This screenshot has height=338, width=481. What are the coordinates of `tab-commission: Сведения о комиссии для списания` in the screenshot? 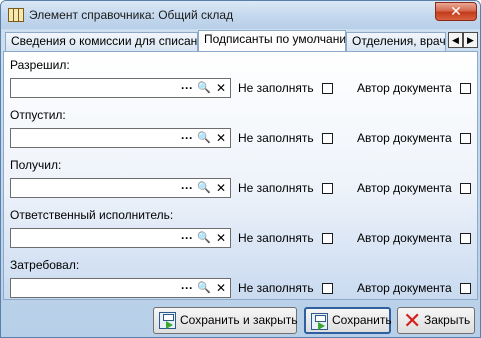 It's located at (101, 41).